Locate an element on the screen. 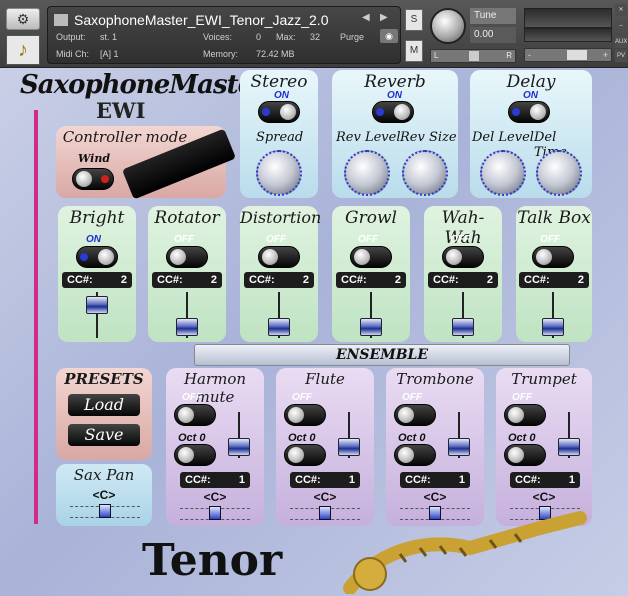 This screenshot has height=596, width=628. harmon-mute-pan-slider is located at coordinates (215, 513).